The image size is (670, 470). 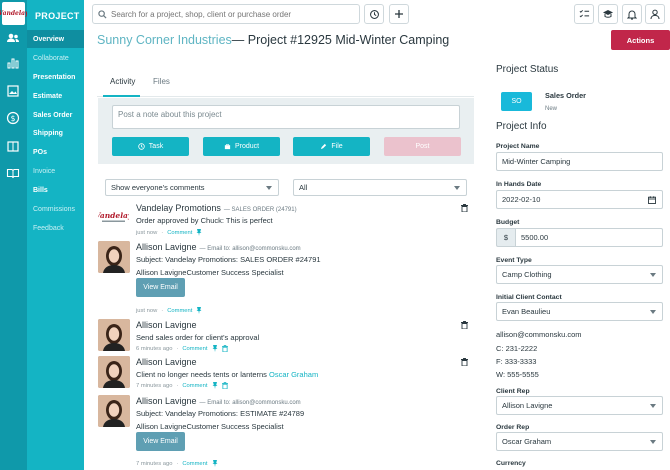 I want to click on pencil-icon, so click(x=324, y=146).